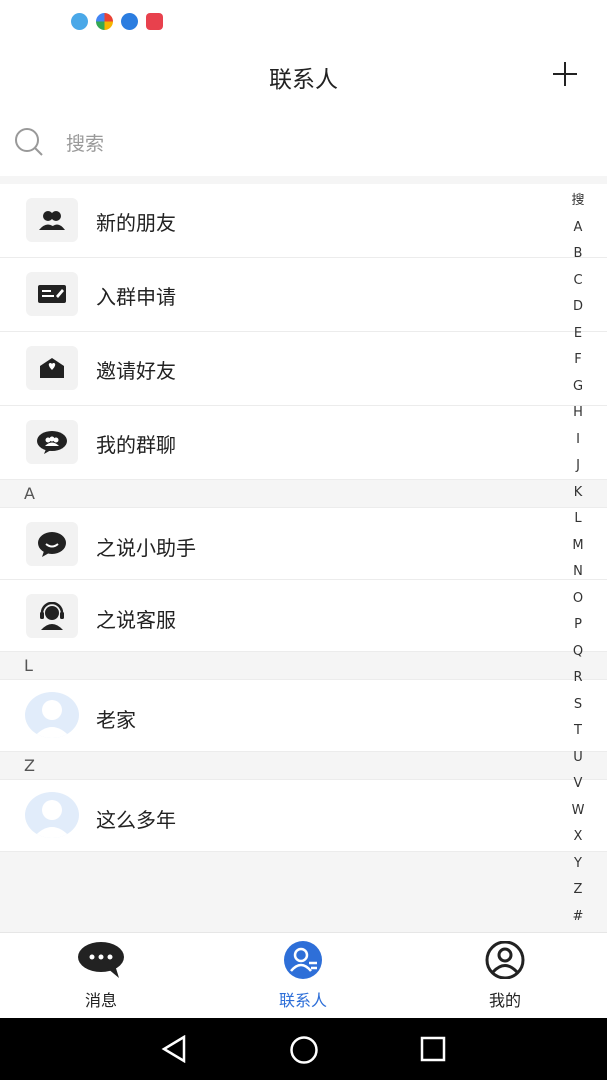 Image resolution: width=607 pixels, height=1080 pixels. I want to click on index-letter: C, so click(578, 281).